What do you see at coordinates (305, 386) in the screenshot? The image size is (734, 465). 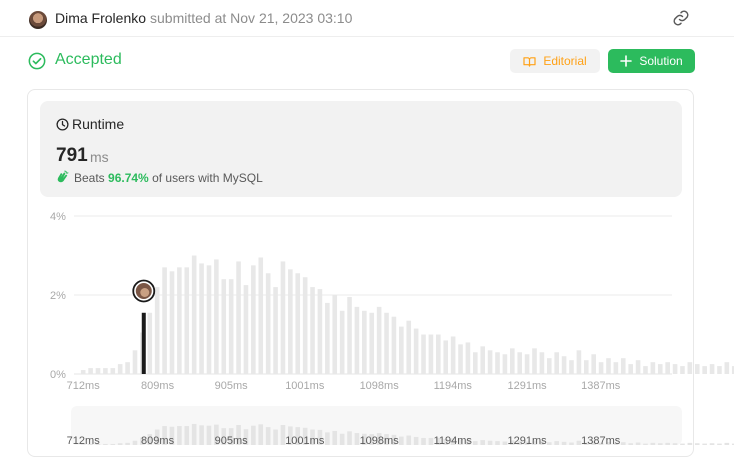 I see `x-tick-label: 1001ms` at bounding box center [305, 386].